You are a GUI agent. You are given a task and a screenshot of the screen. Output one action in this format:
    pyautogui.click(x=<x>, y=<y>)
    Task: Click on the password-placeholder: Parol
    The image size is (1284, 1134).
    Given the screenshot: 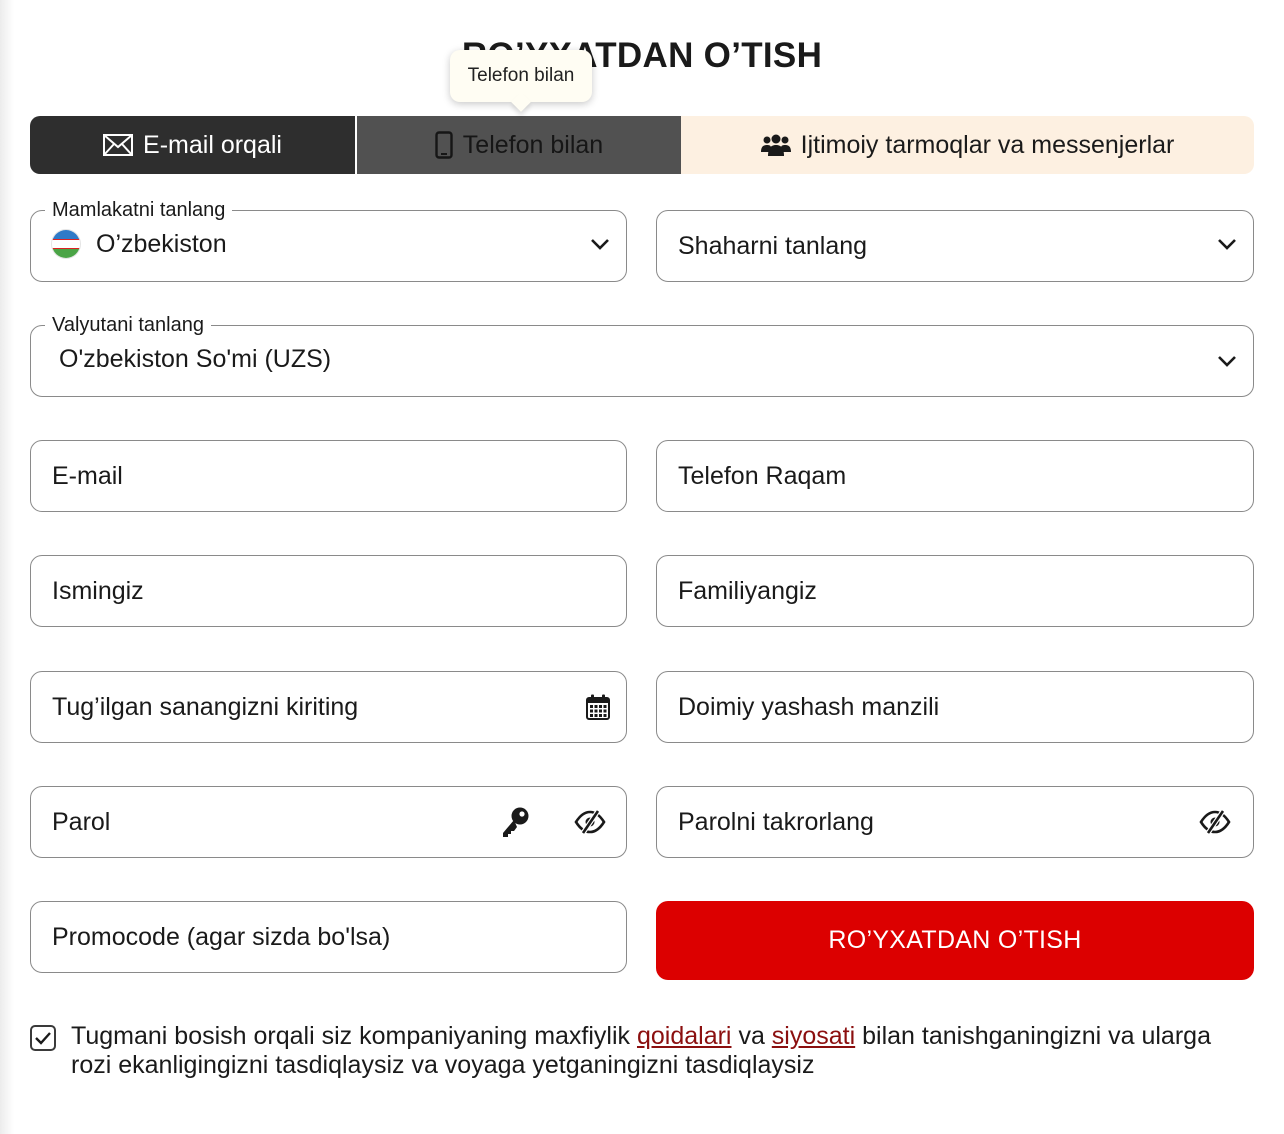 What is the action you would take?
    pyautogui.click(x=81, y=821)
    